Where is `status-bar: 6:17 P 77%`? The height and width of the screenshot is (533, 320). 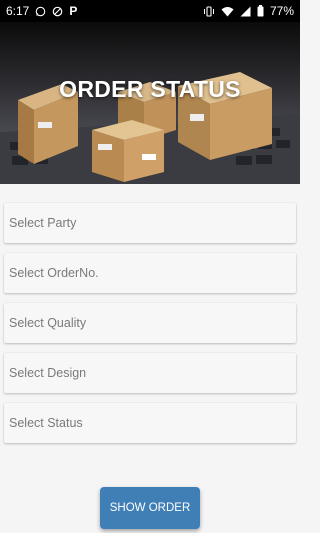 status-bar: 6:17 P 77% is located at coordinates (150, 11).